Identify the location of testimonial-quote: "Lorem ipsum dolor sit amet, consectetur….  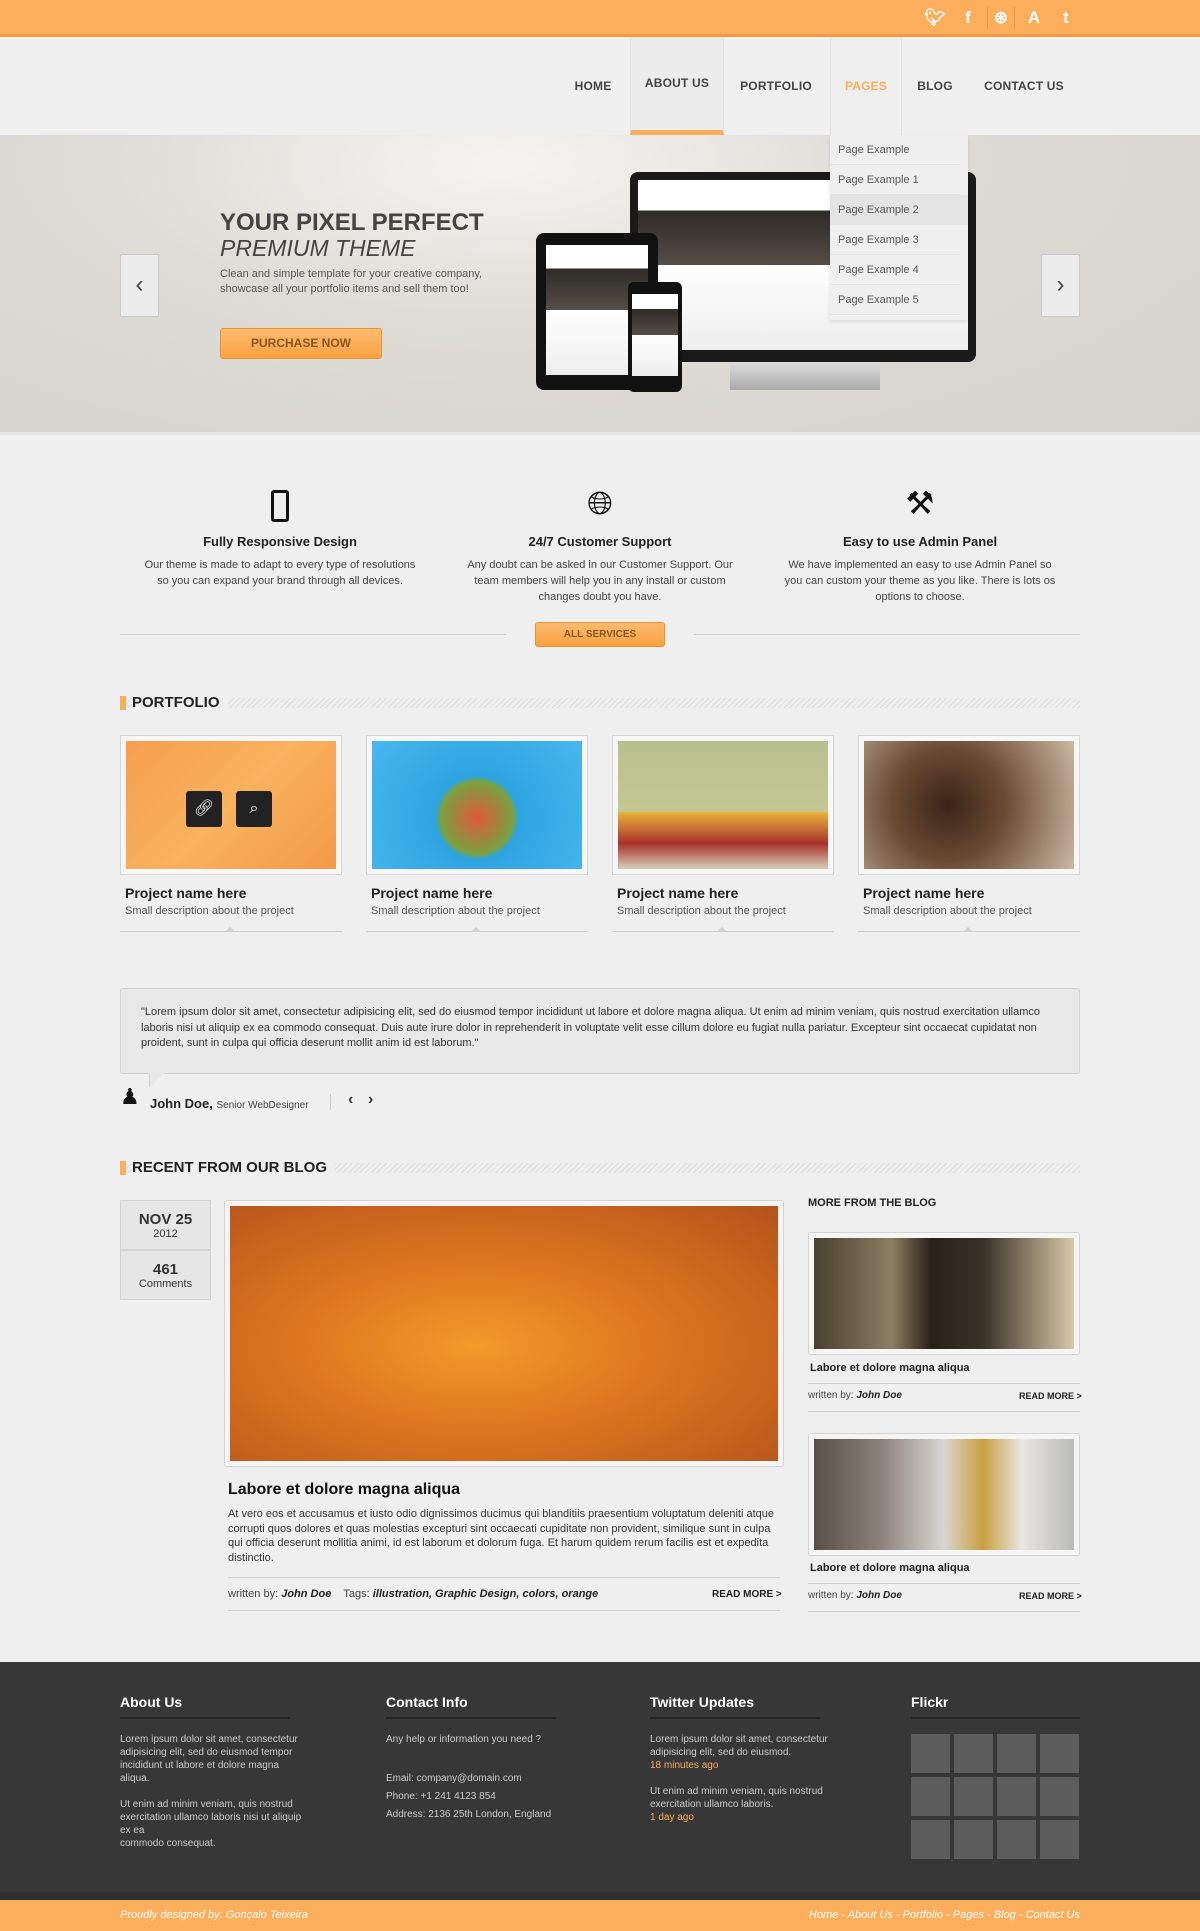
(600, 1037).